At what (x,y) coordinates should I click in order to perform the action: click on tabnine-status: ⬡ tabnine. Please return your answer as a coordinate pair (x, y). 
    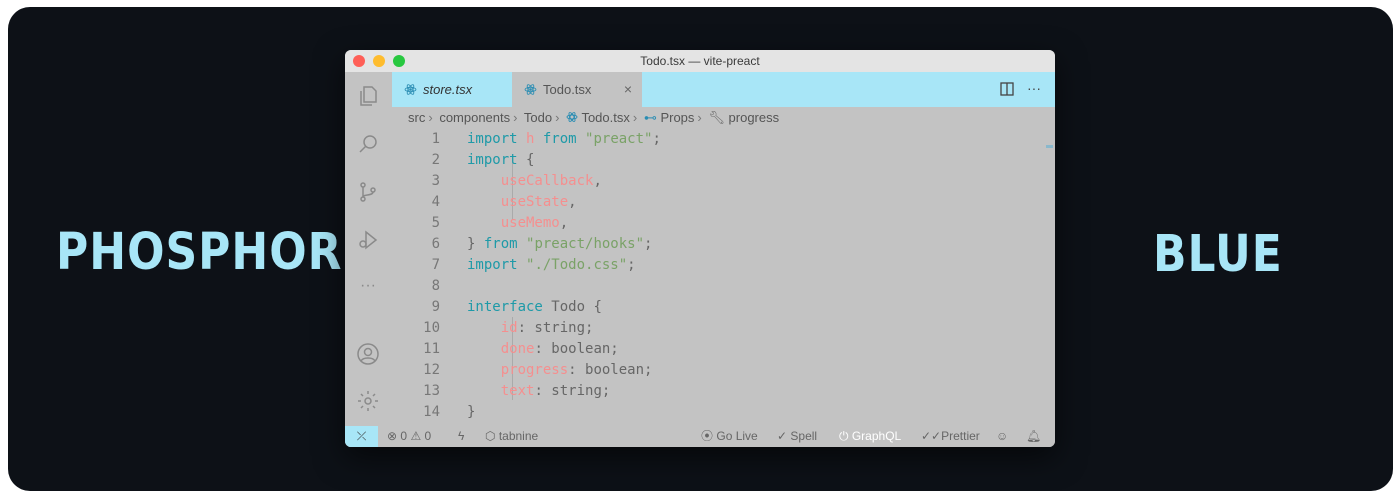
    Looking at the image, I should click on (511, 436).